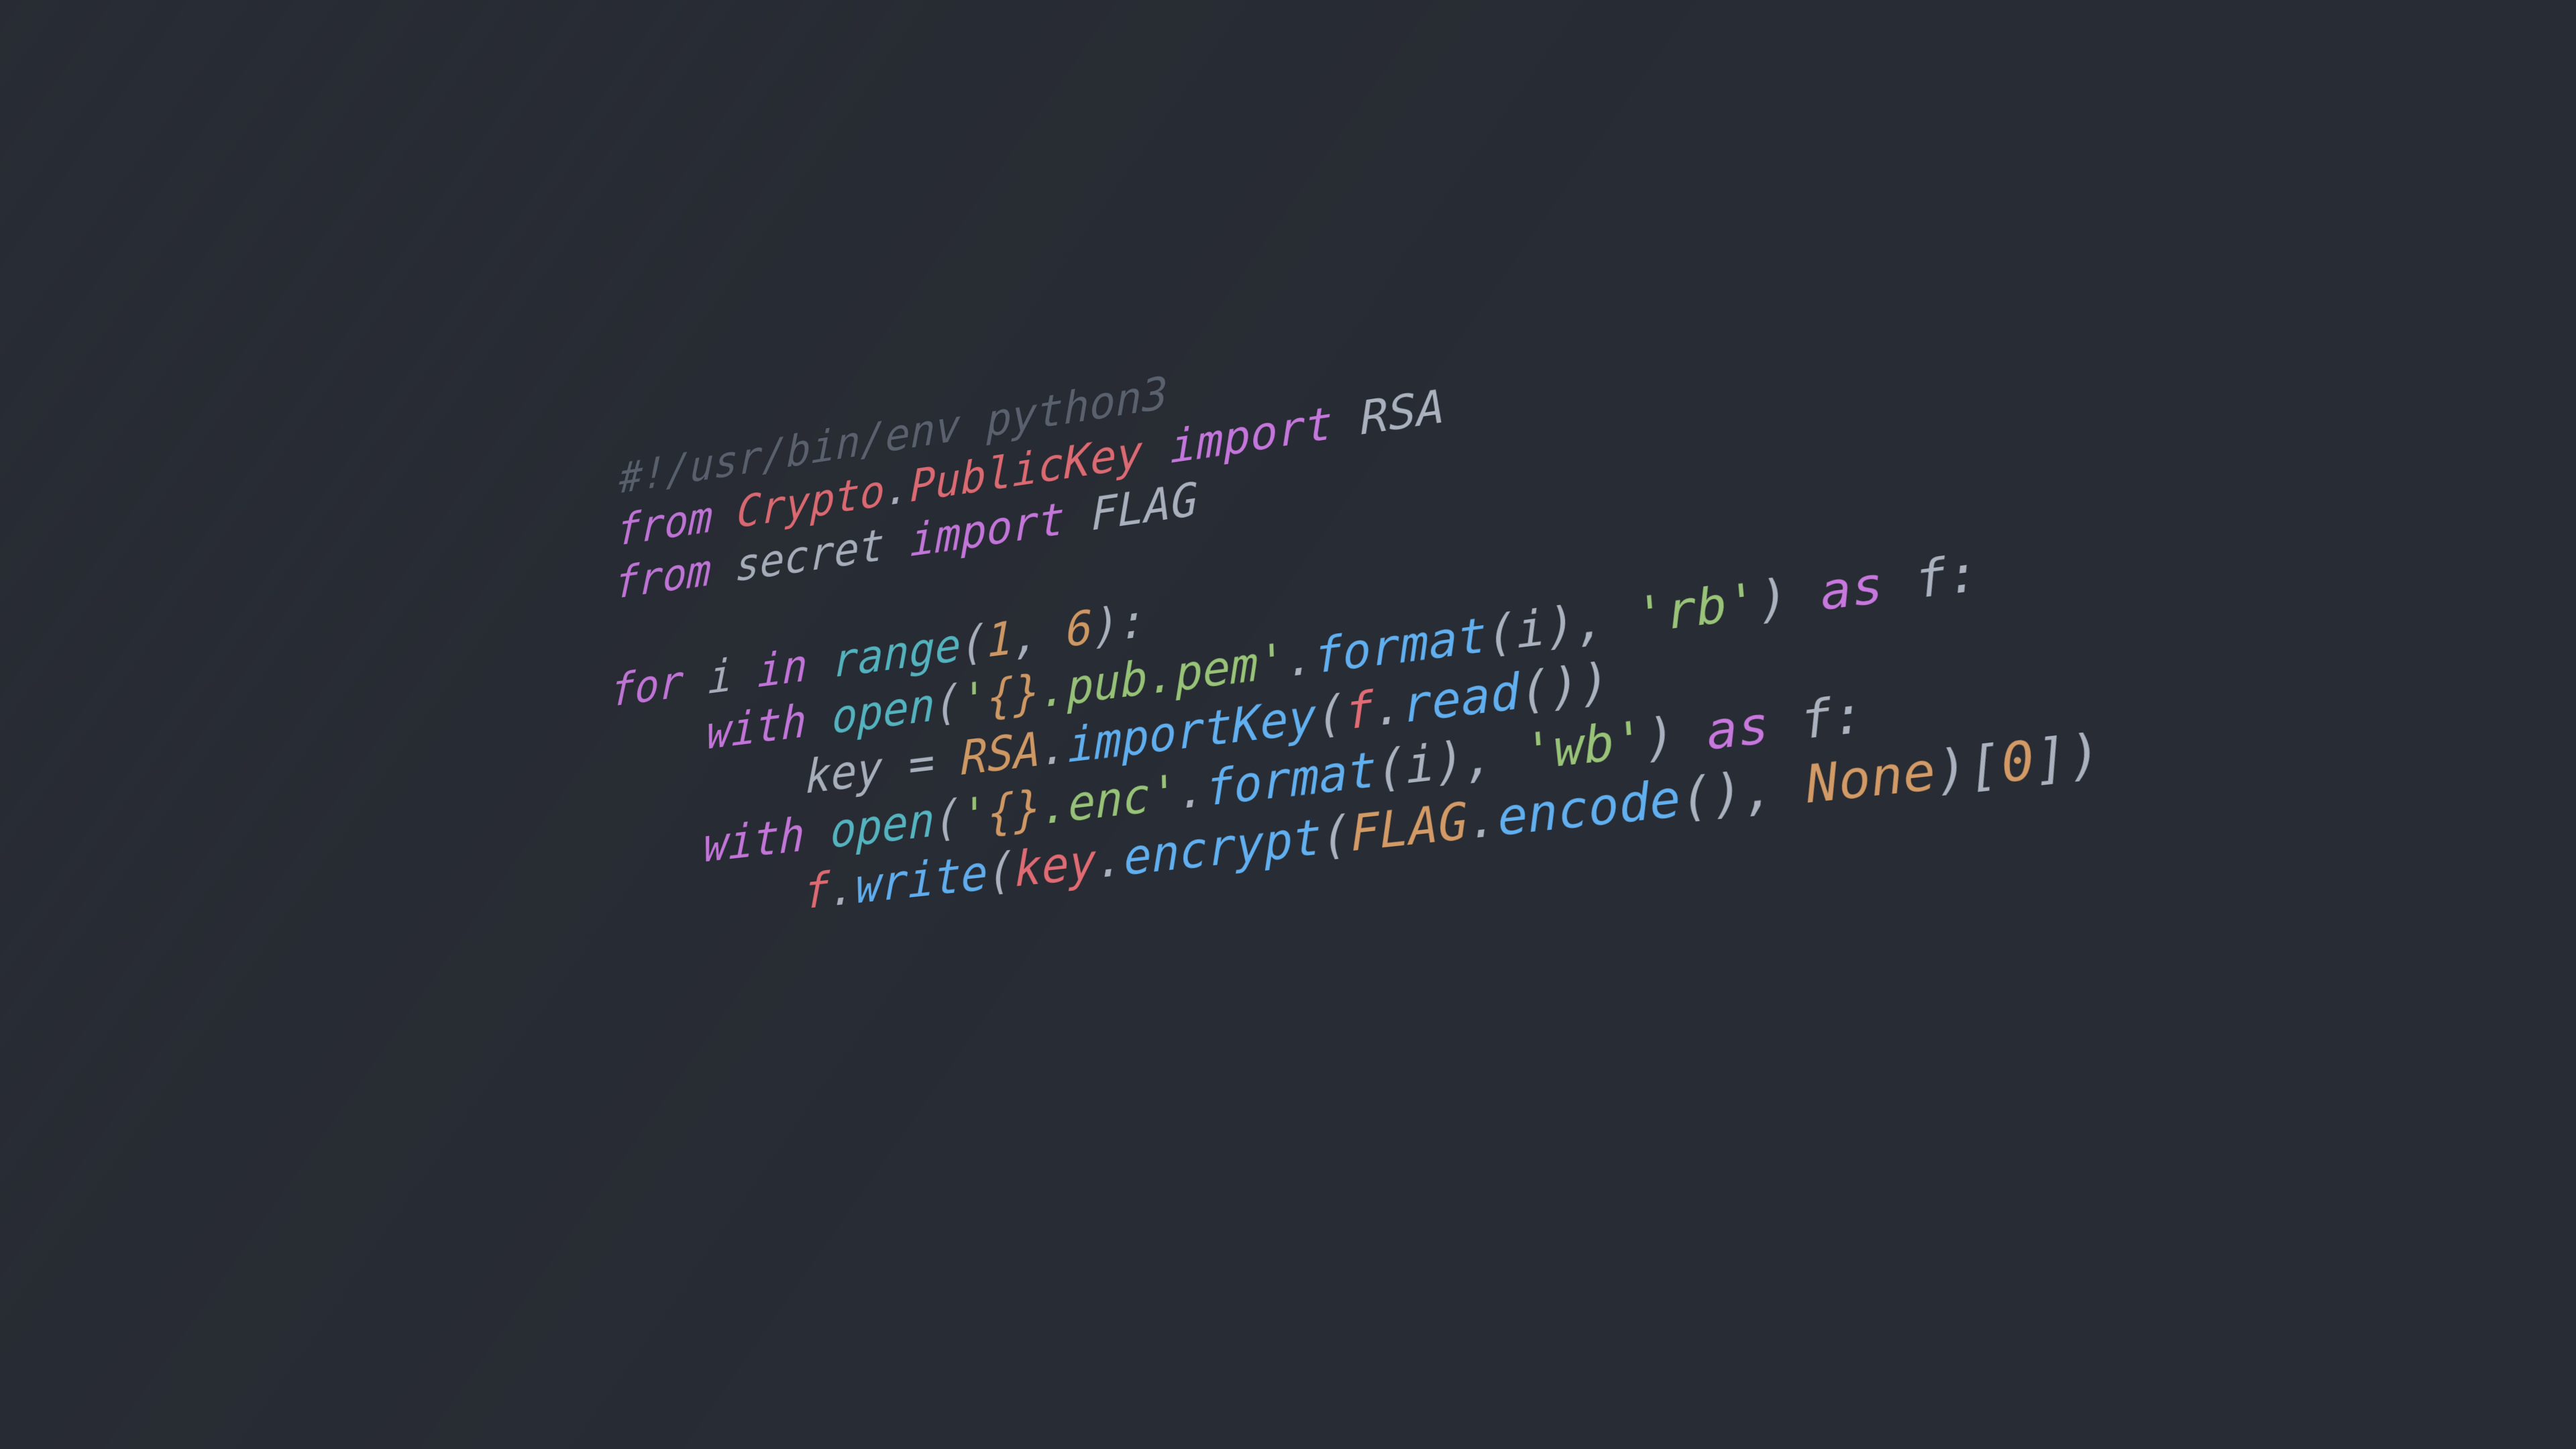 The image size is (2576, 1449). What do you see at coordinates (1079, 629) in the screenshot?
I see `code-token: 6` at bounding box center [1079, 629].